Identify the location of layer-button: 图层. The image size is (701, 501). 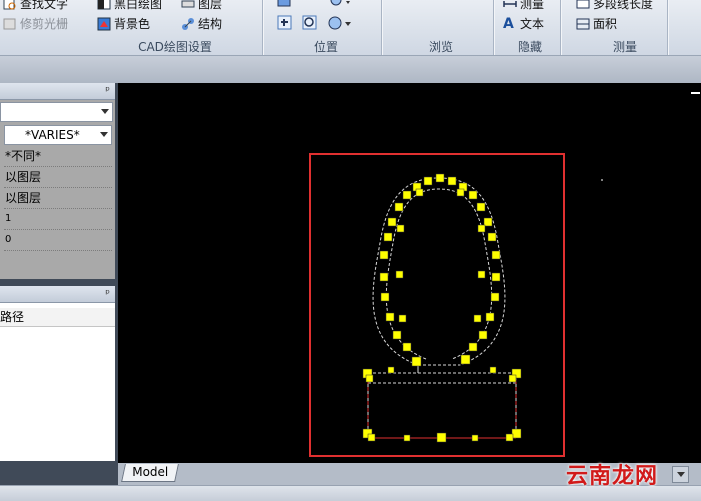
(201, 6).